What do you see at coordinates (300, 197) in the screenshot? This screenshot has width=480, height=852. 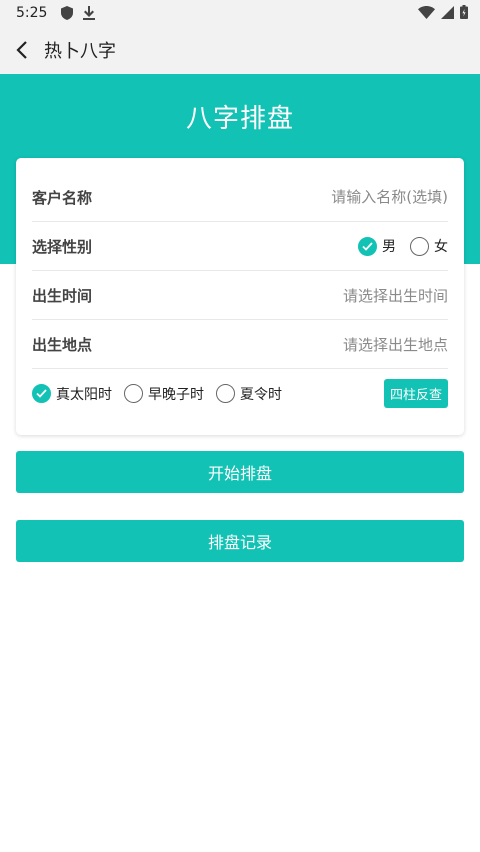 I see `name-input` at bounding box center [300, 197].